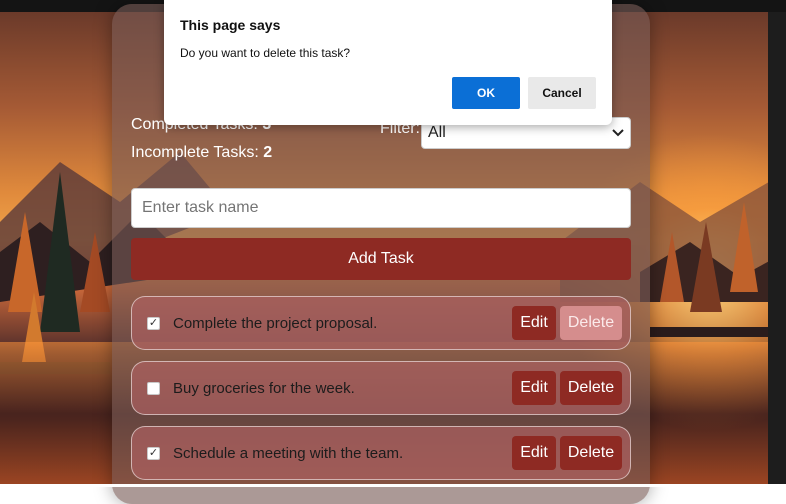  What do you see at coordinates (437, 132) in the screenshot?
I see `filter-selected-value: All` at bounding box center [437, 132].